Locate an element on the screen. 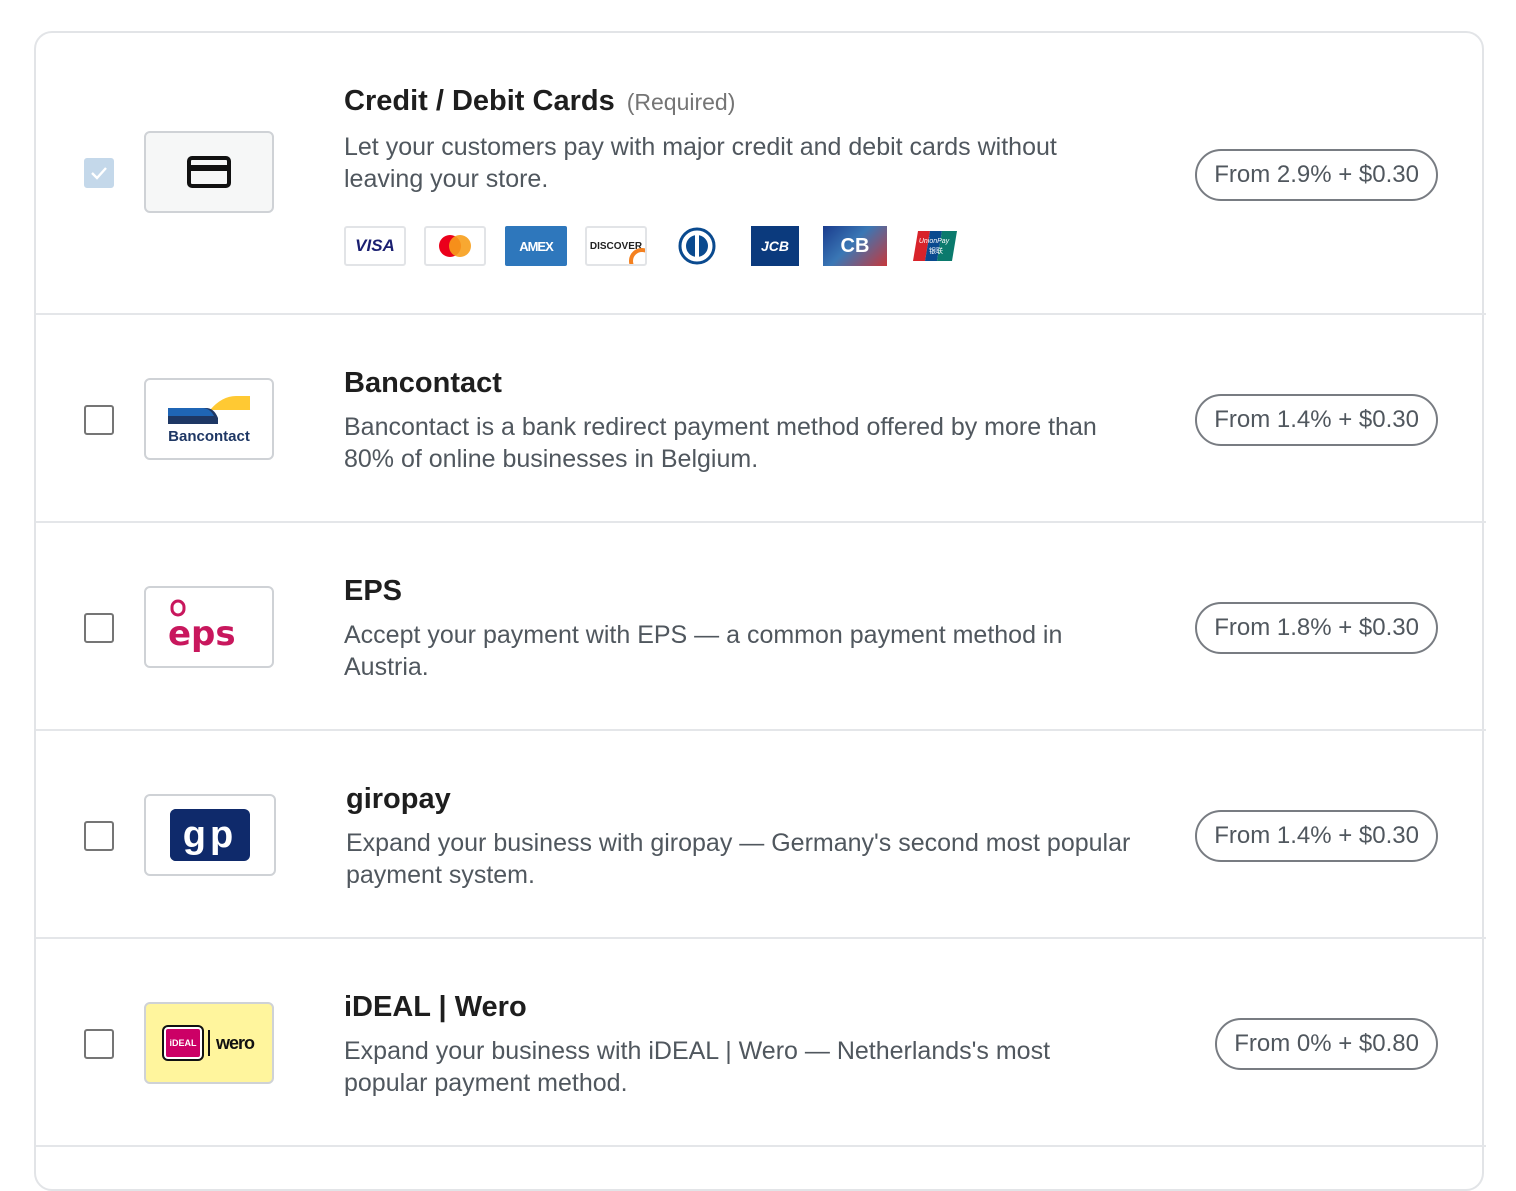 The width and height of the screenshot is (1516, 1191). giropay-title: giropay is located at coordinates (398, 799).